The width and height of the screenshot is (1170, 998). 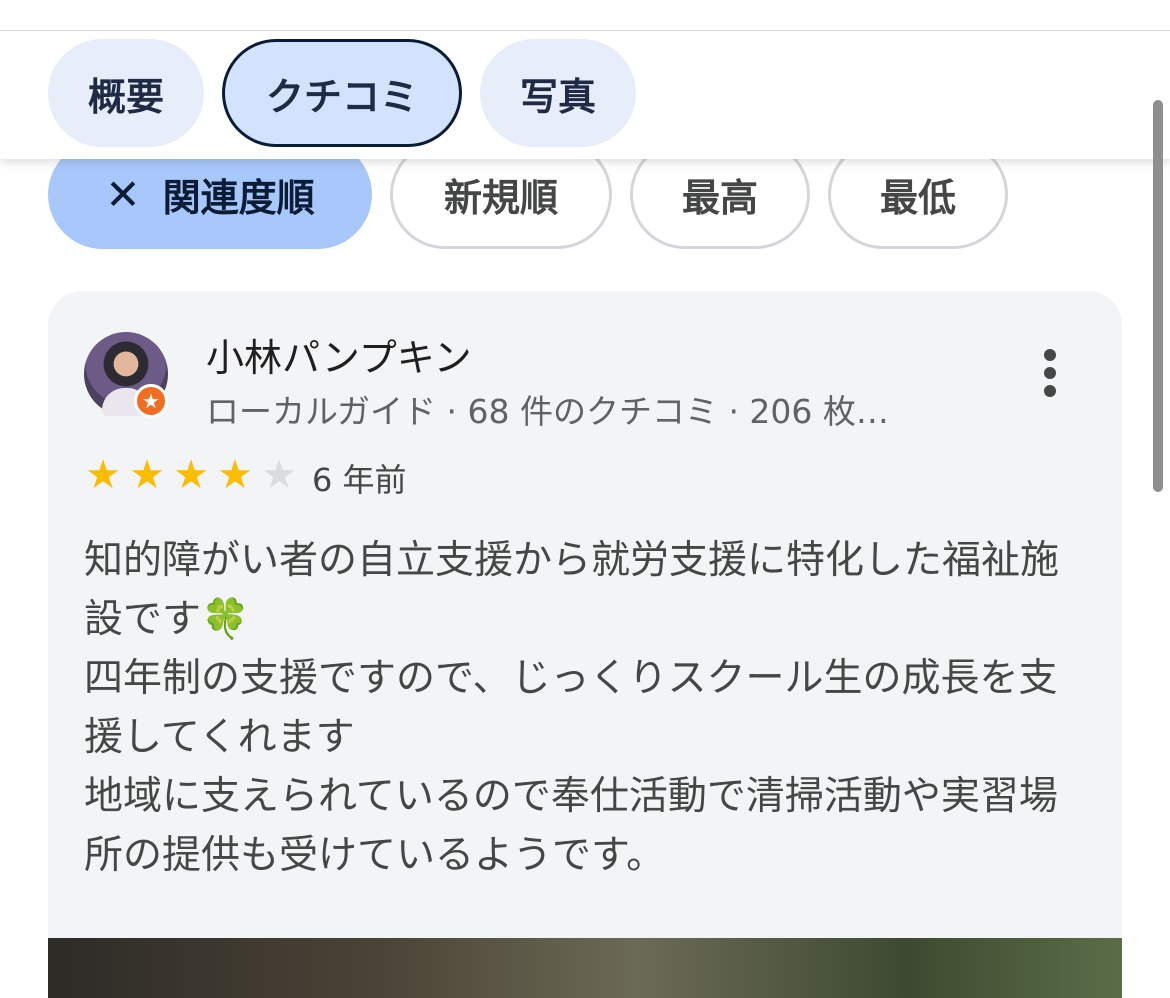 What do you see at coordinates (558, 93) in the screenshot?
I see `tab-photos: 写真` at bounding box center [558, 93].